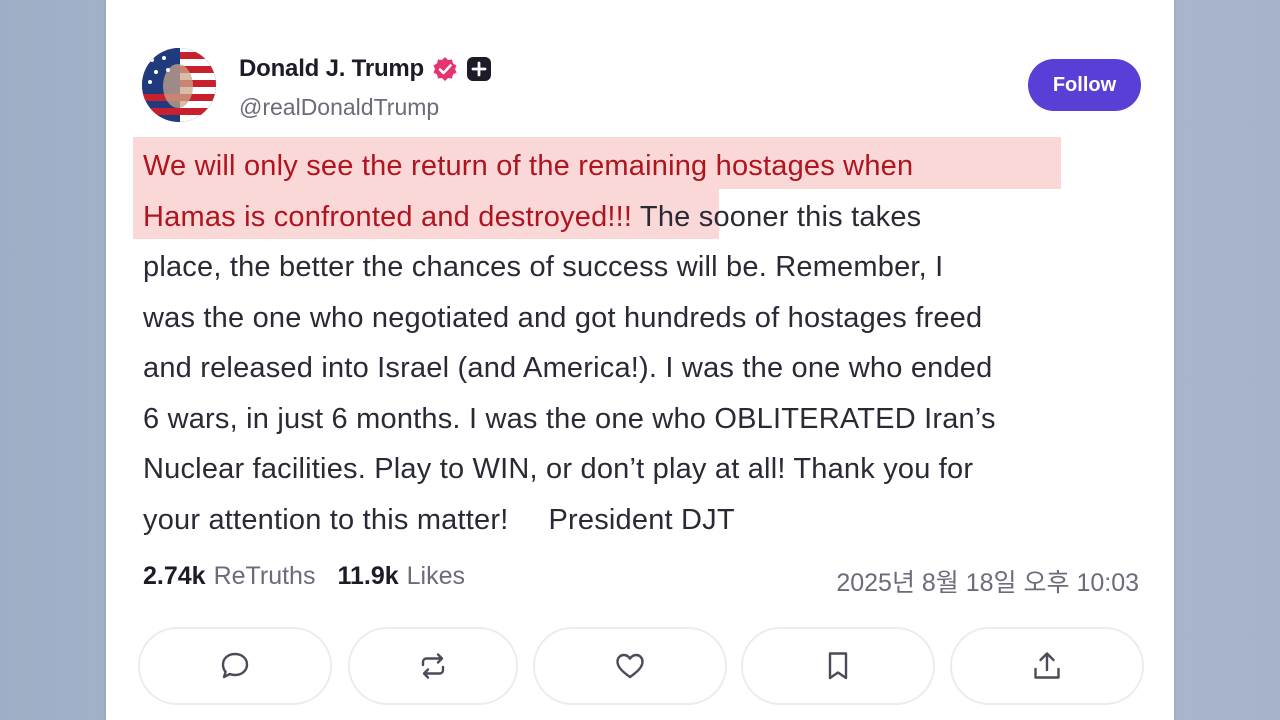 This screenshot has width=1280, height=720. What do you see at coordinates (436, 576) in the screenshot?
I see `likes-label: Likes` at bounding box center [436, 576].